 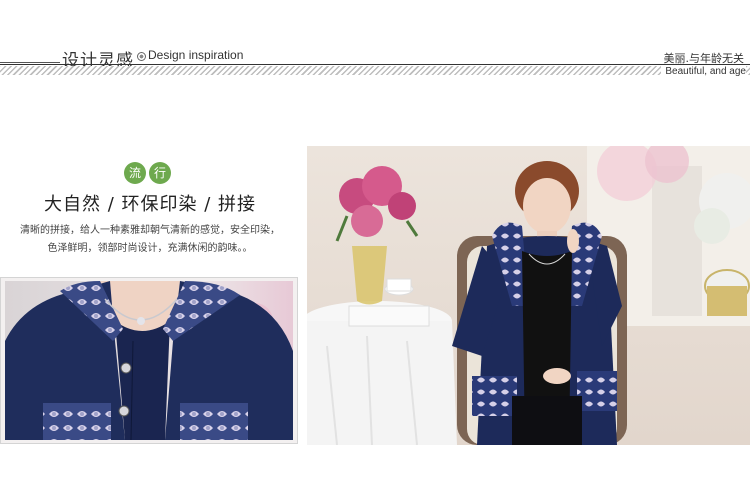 I want to click on feature-description-line1: 清晰的拼接，给人一种素雅却朝气清新的感觉，安全印染，, so click(x=150, y=230).